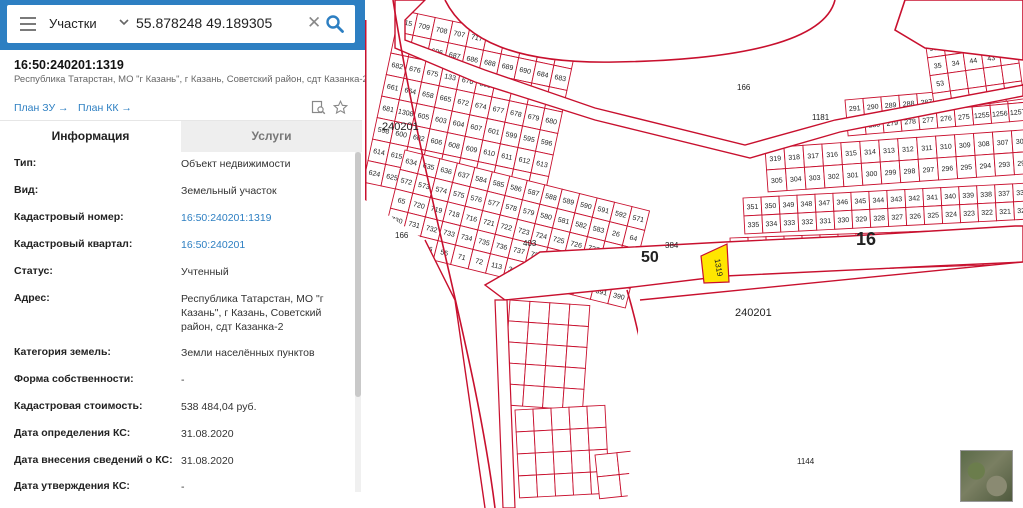 The image size is (1023, 508). What do you see at coordinates (73, 23) in the screenshot?
I see `search-type-select: Участки` at bounding box center [73, 23].